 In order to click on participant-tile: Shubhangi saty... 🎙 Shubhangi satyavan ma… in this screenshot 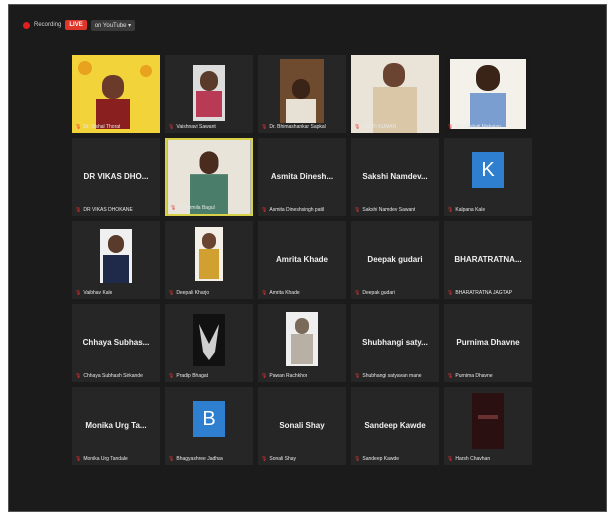, I will do `click(395, 343)`.